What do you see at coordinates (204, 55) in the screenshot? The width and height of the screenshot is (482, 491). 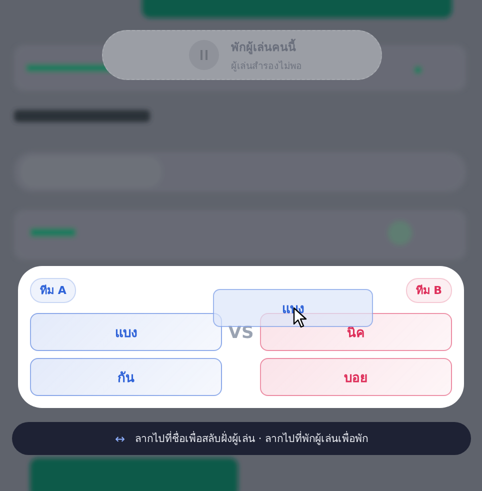 I see `pause-icon` at bounding box center [204, 55].